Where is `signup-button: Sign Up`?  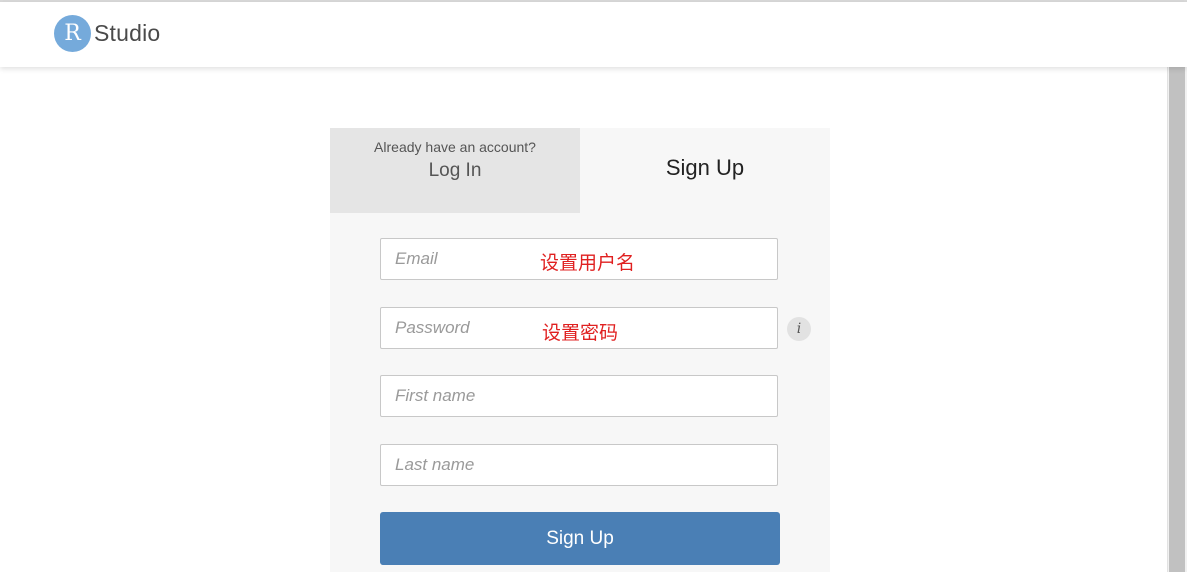
signup-button: Sign Up is located at coordinates (580, 538).